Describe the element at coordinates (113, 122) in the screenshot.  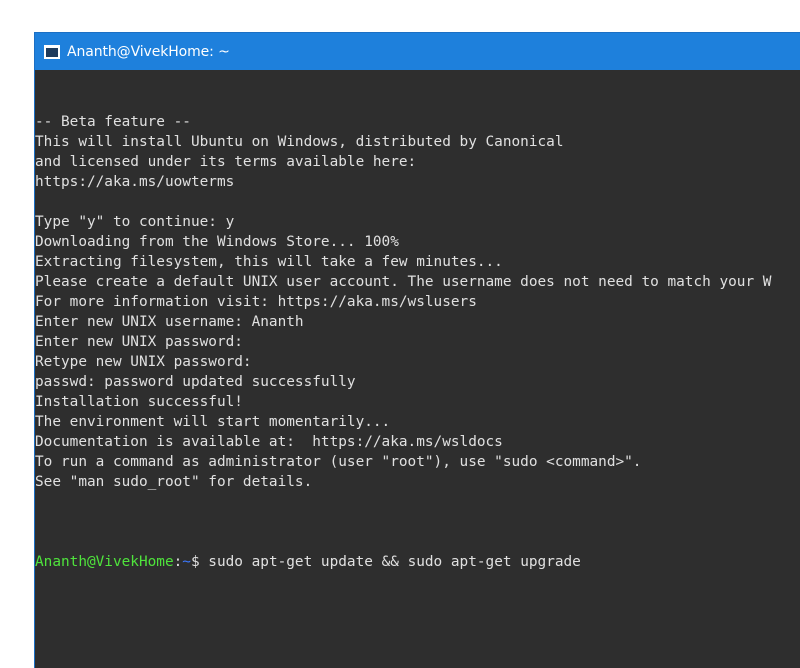
I see `terminal-line: -- Beta feature --` at that location.